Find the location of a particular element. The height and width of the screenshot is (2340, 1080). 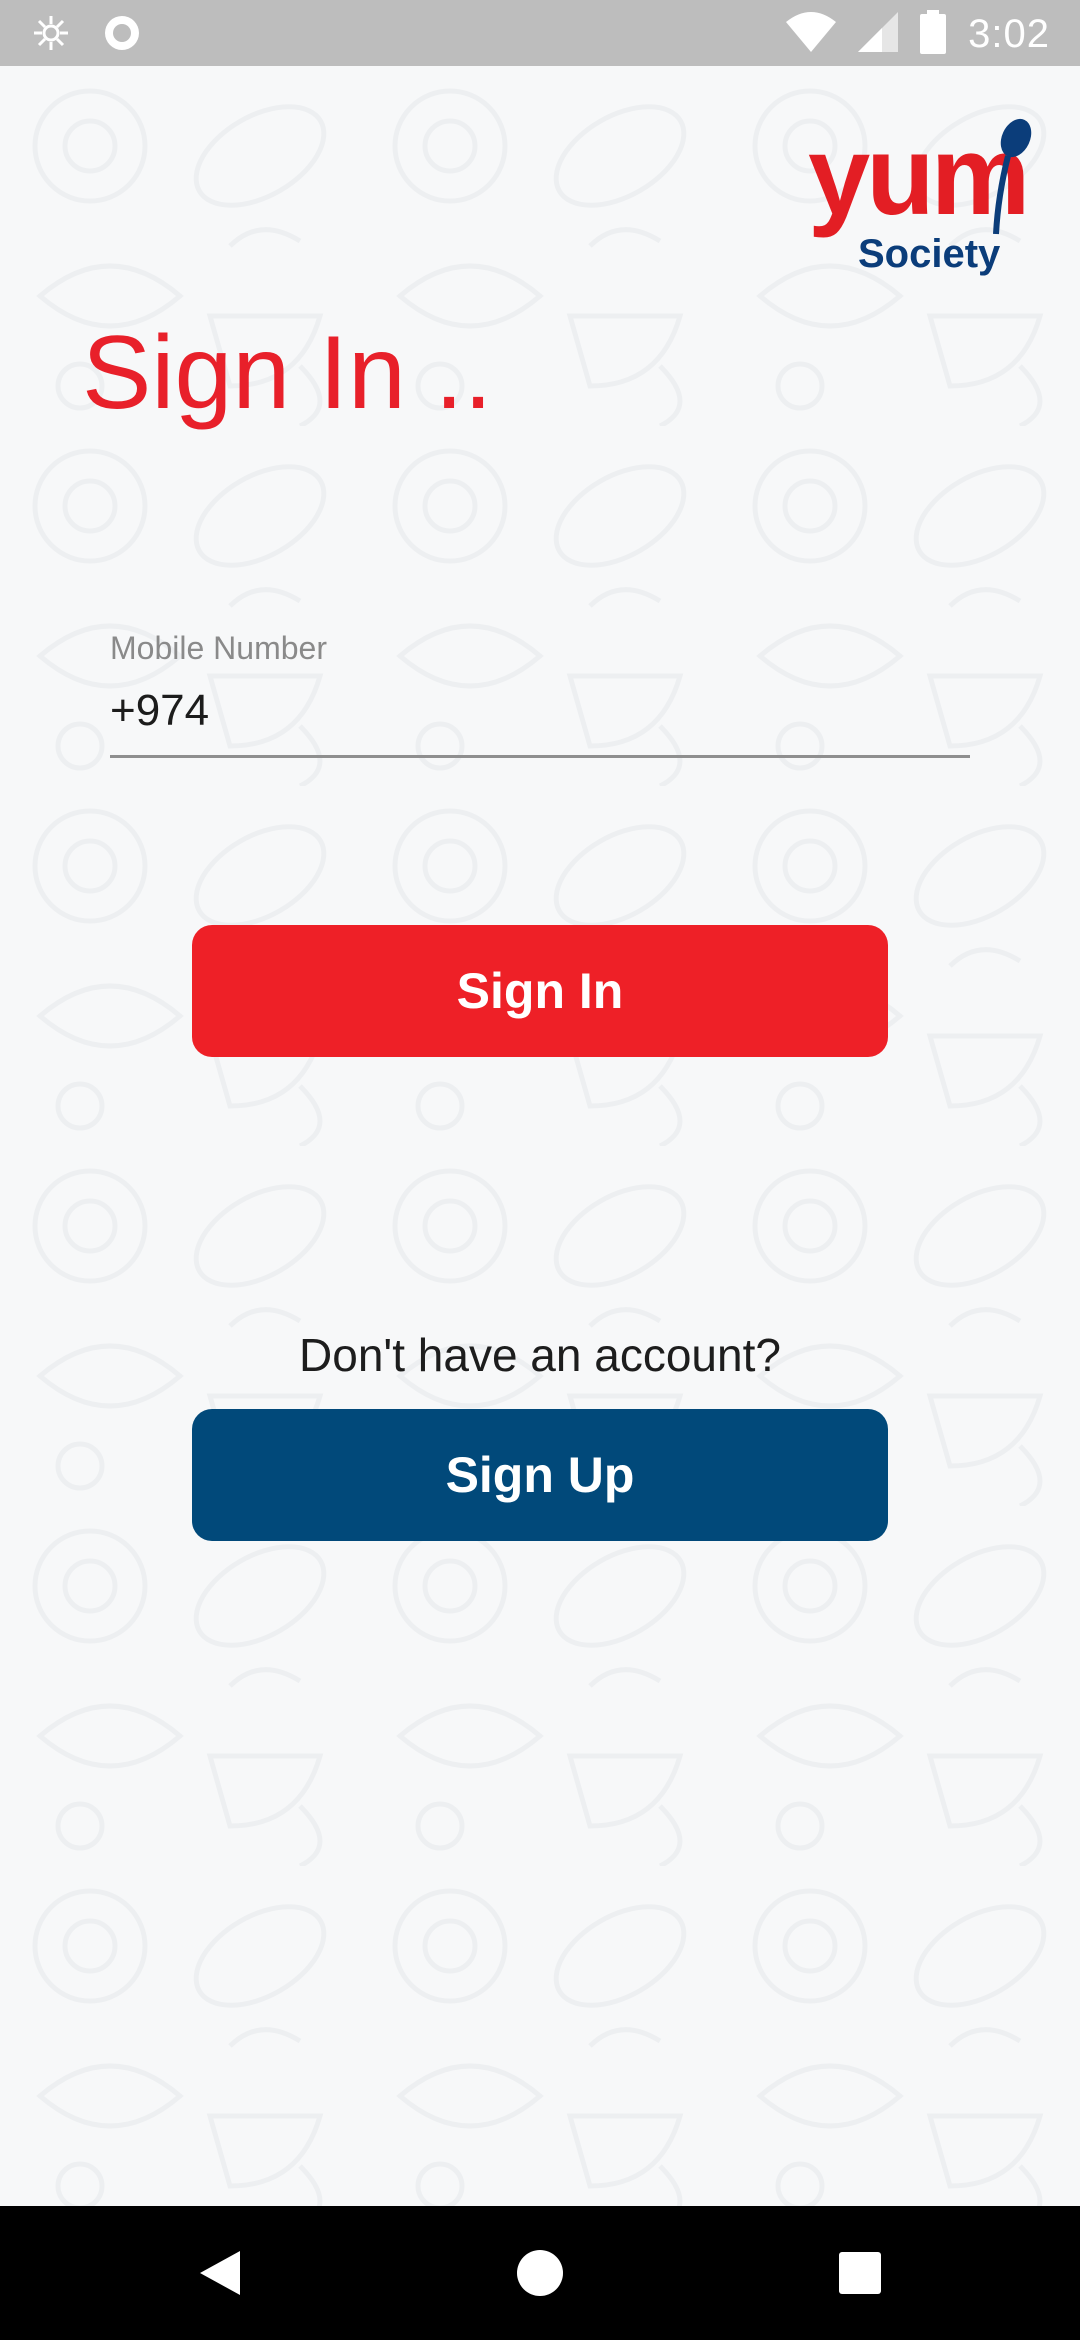

page-title: Sign In .. is located at coordinates (287, 373).